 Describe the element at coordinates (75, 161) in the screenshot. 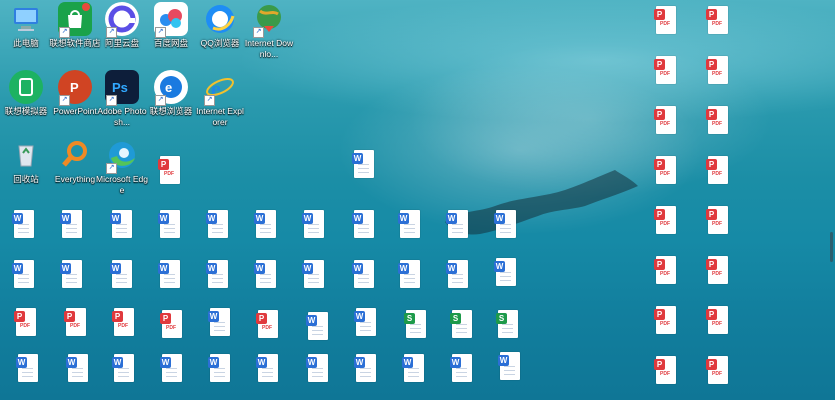

I see `desktop-icon-everything: Everything` at that location.